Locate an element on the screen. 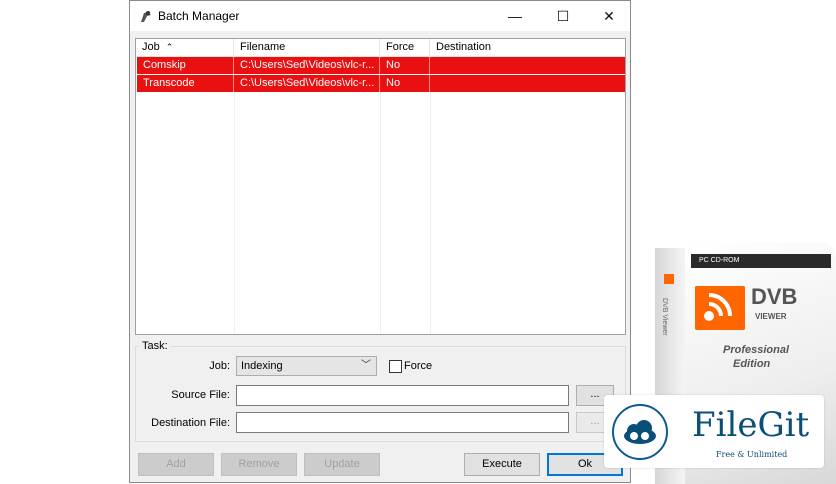 The height and width of the screenshot is (484, 836). source-file-input is located at coordinates (402, 395).